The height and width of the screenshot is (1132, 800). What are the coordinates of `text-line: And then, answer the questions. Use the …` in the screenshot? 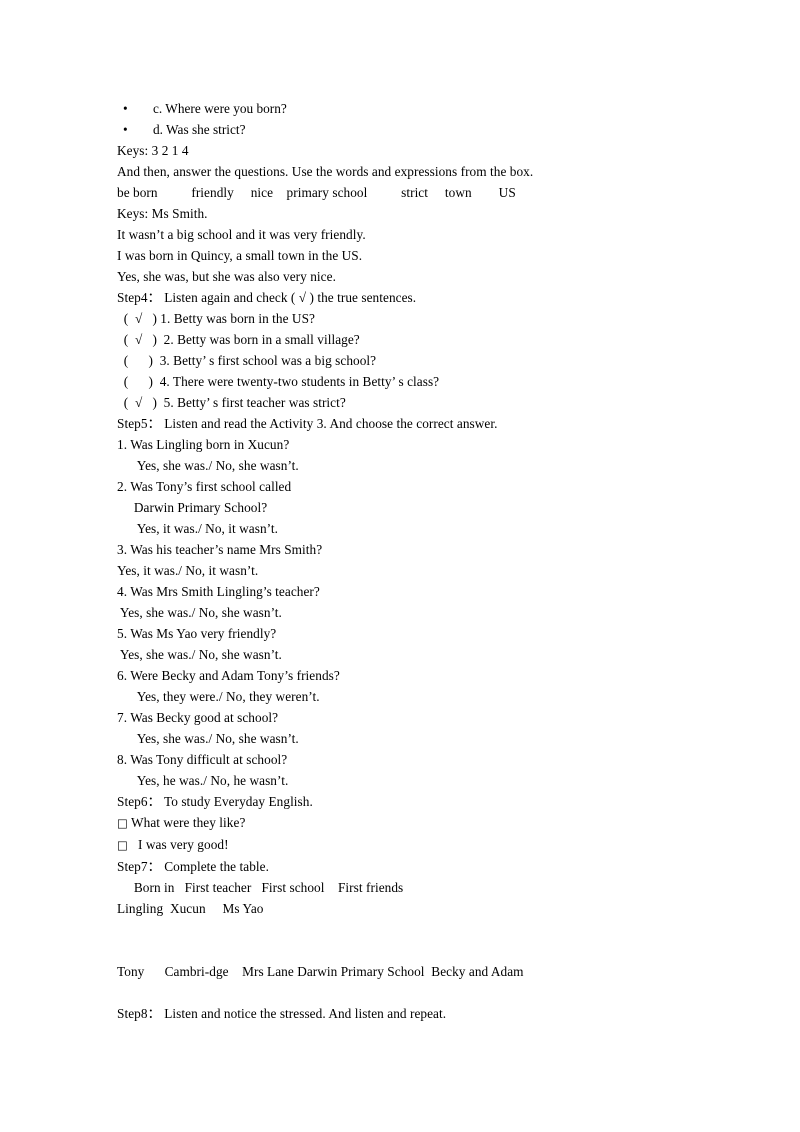 It's located at (325, 171).